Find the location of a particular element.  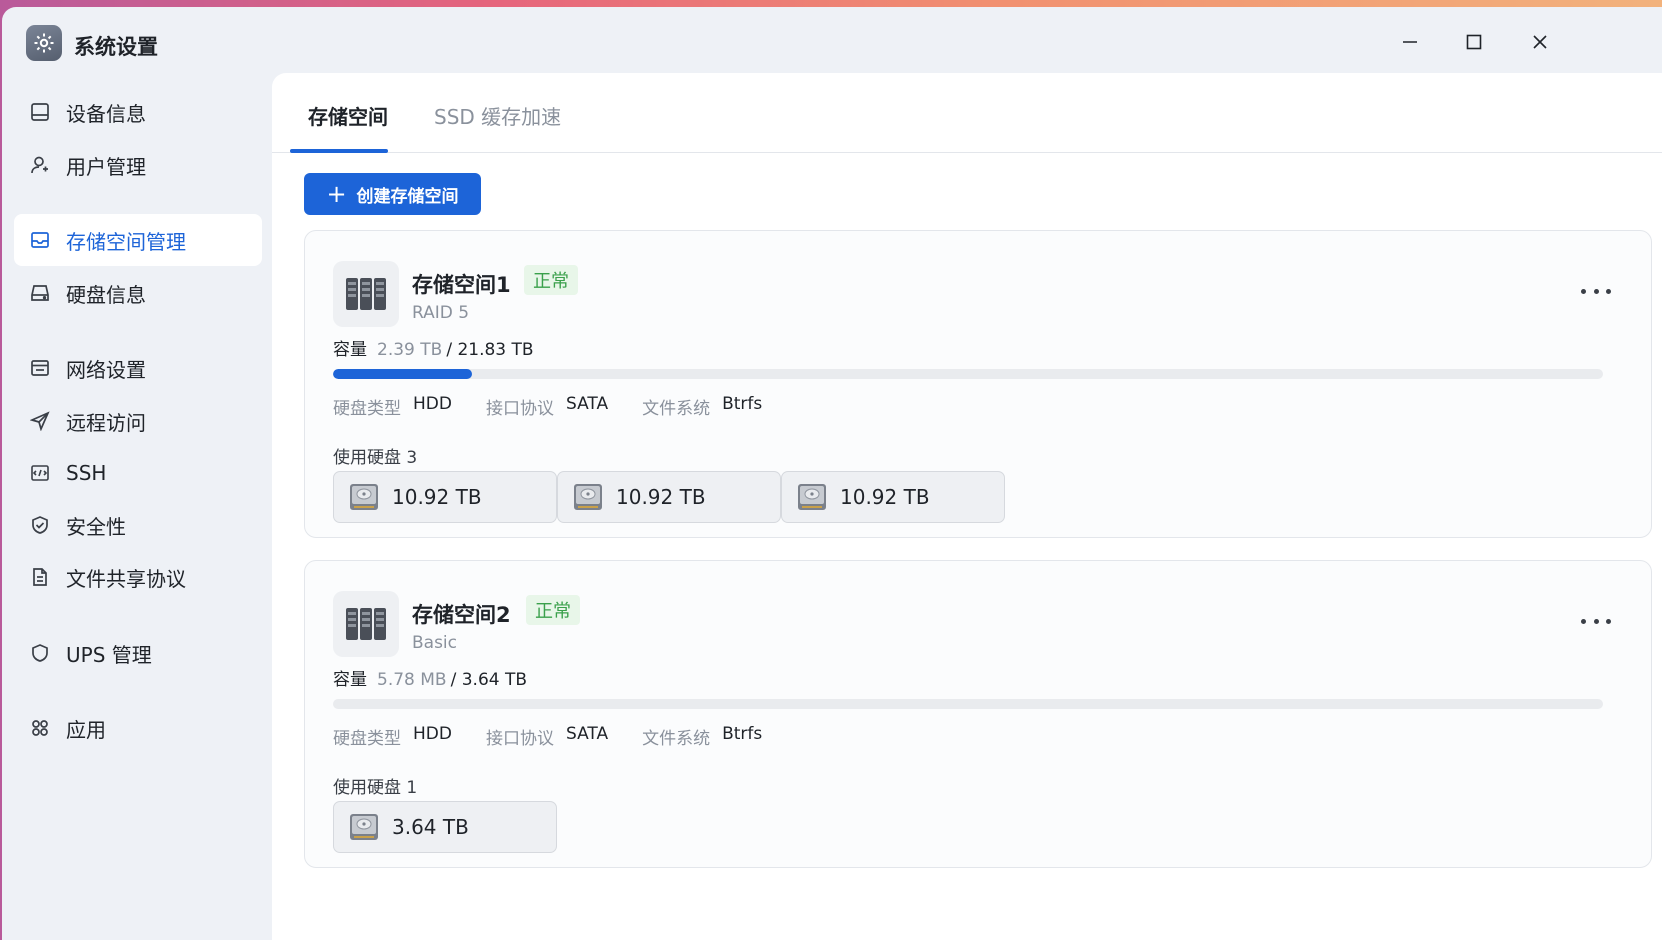

minimize-icon is located at coordinates (1410, 42).